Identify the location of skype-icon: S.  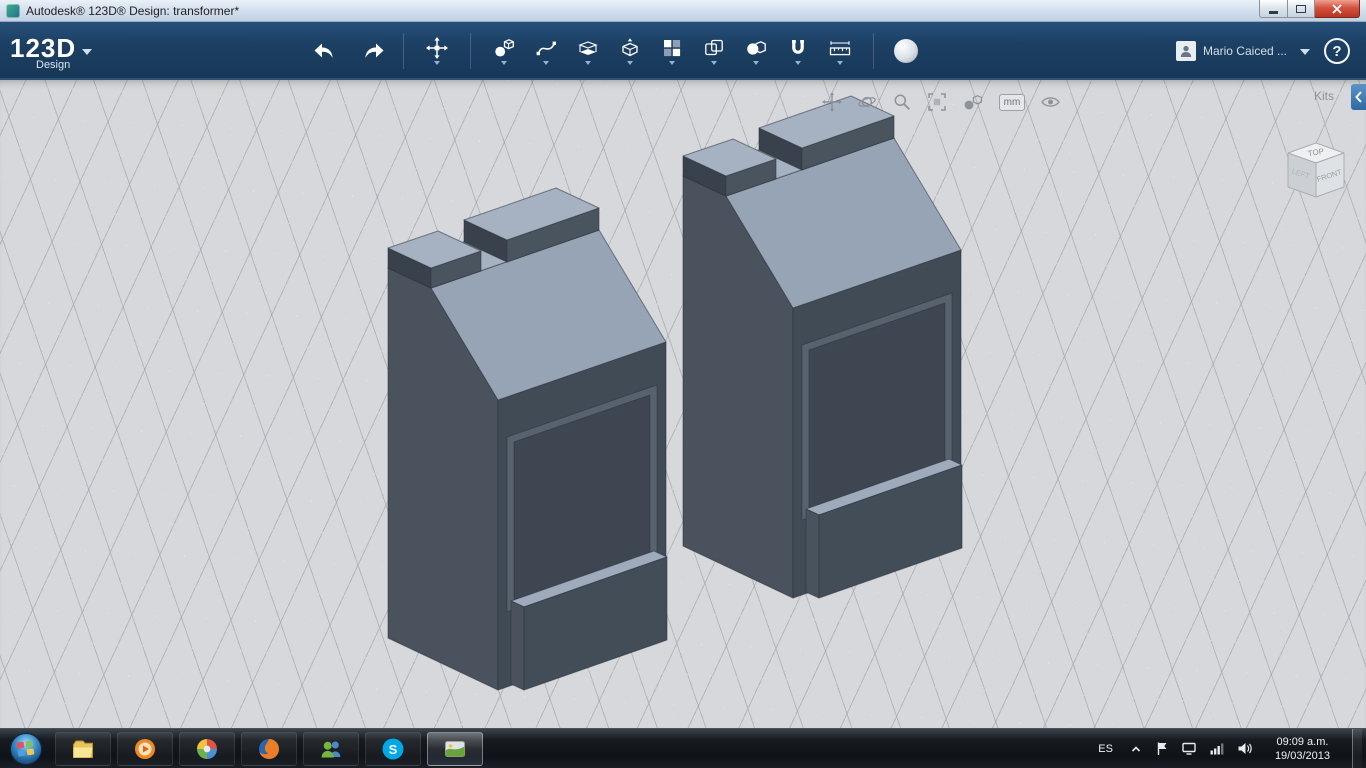
(393, 748).